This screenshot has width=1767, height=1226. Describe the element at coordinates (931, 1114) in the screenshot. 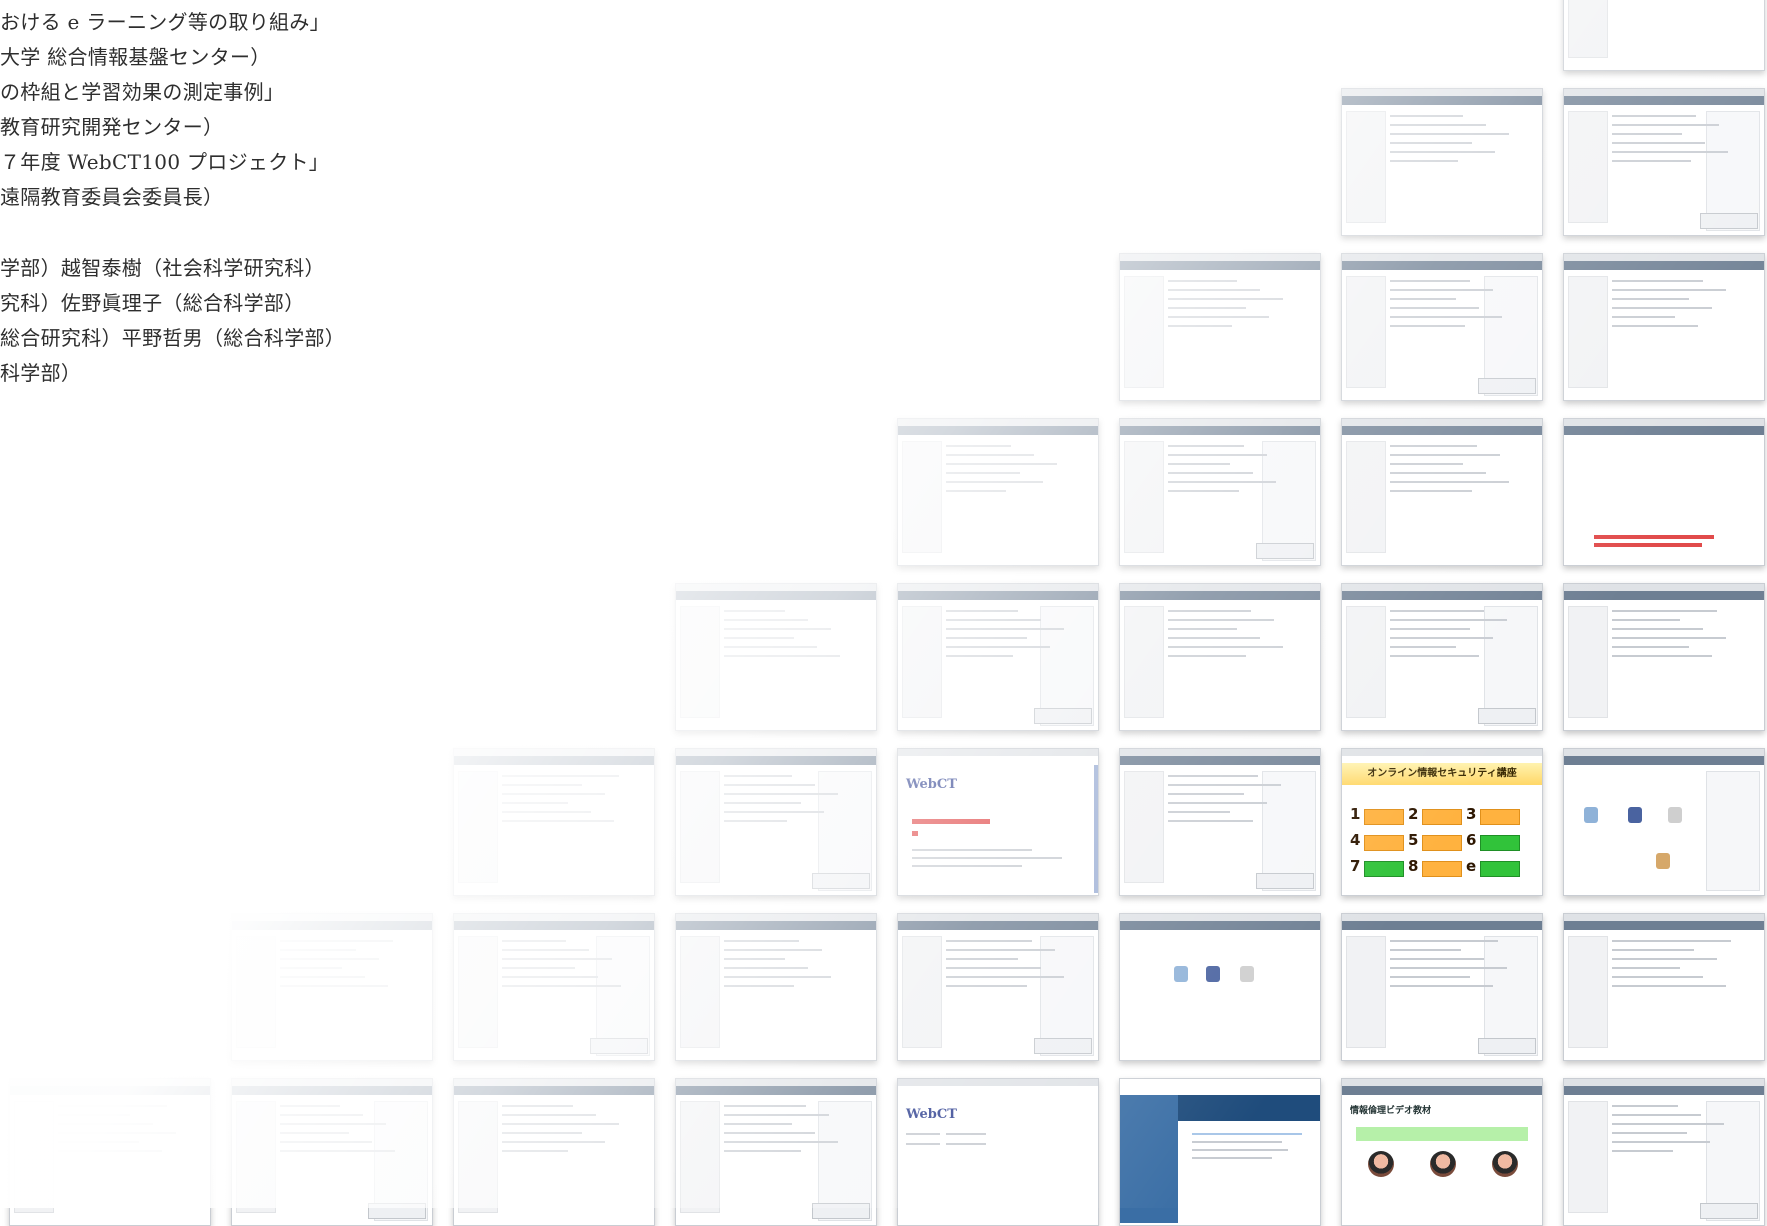

I see `webct-logo: WebCT` at that location.